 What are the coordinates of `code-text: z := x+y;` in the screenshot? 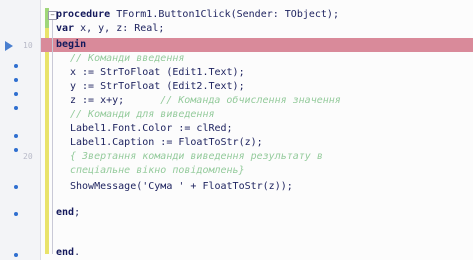 It's located at (97, 100).